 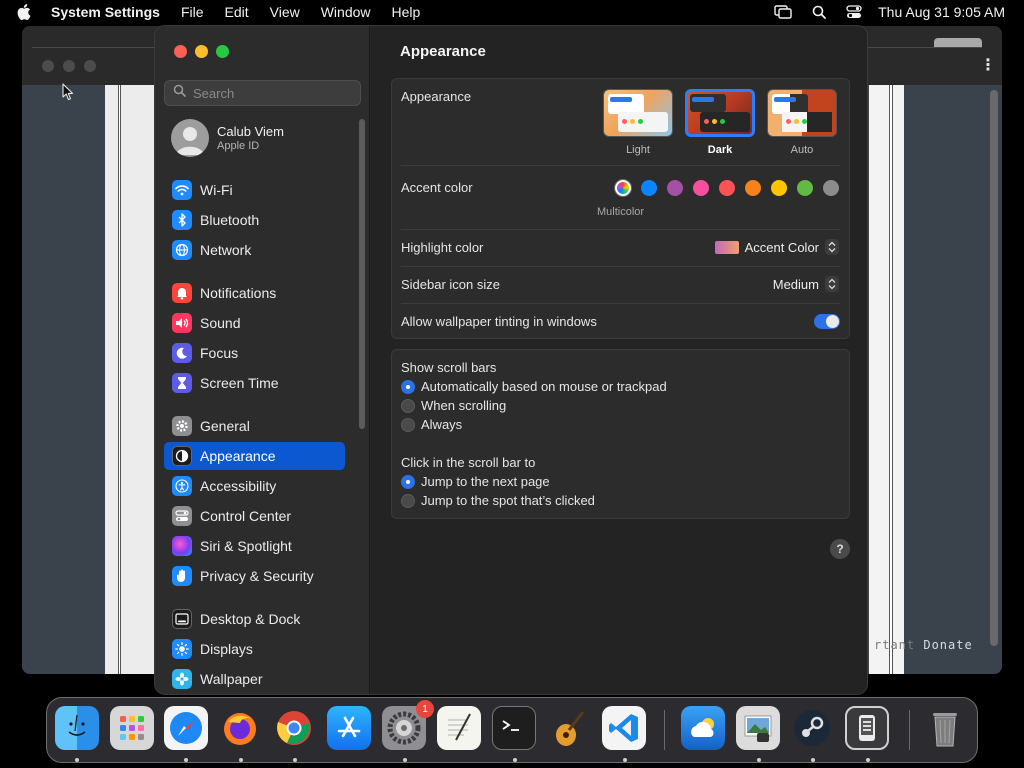 What do you see at coordinates (701, 188) in the screenshot?
I see `accent-pink` at bounding box center [701, 188].